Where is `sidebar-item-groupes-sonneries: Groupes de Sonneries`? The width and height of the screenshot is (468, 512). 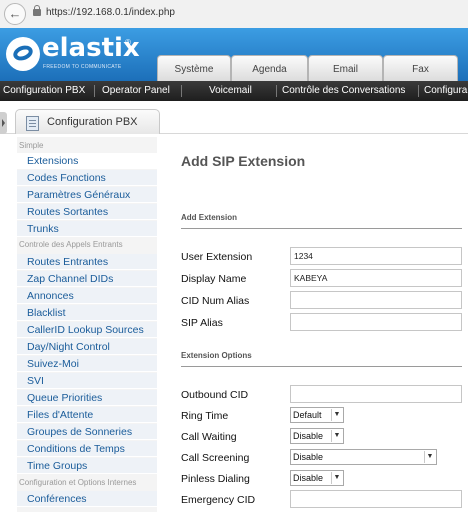
sidebar-item-groupes-sonneries: Groupes de Sonneries is located at coordinates (87, 432).